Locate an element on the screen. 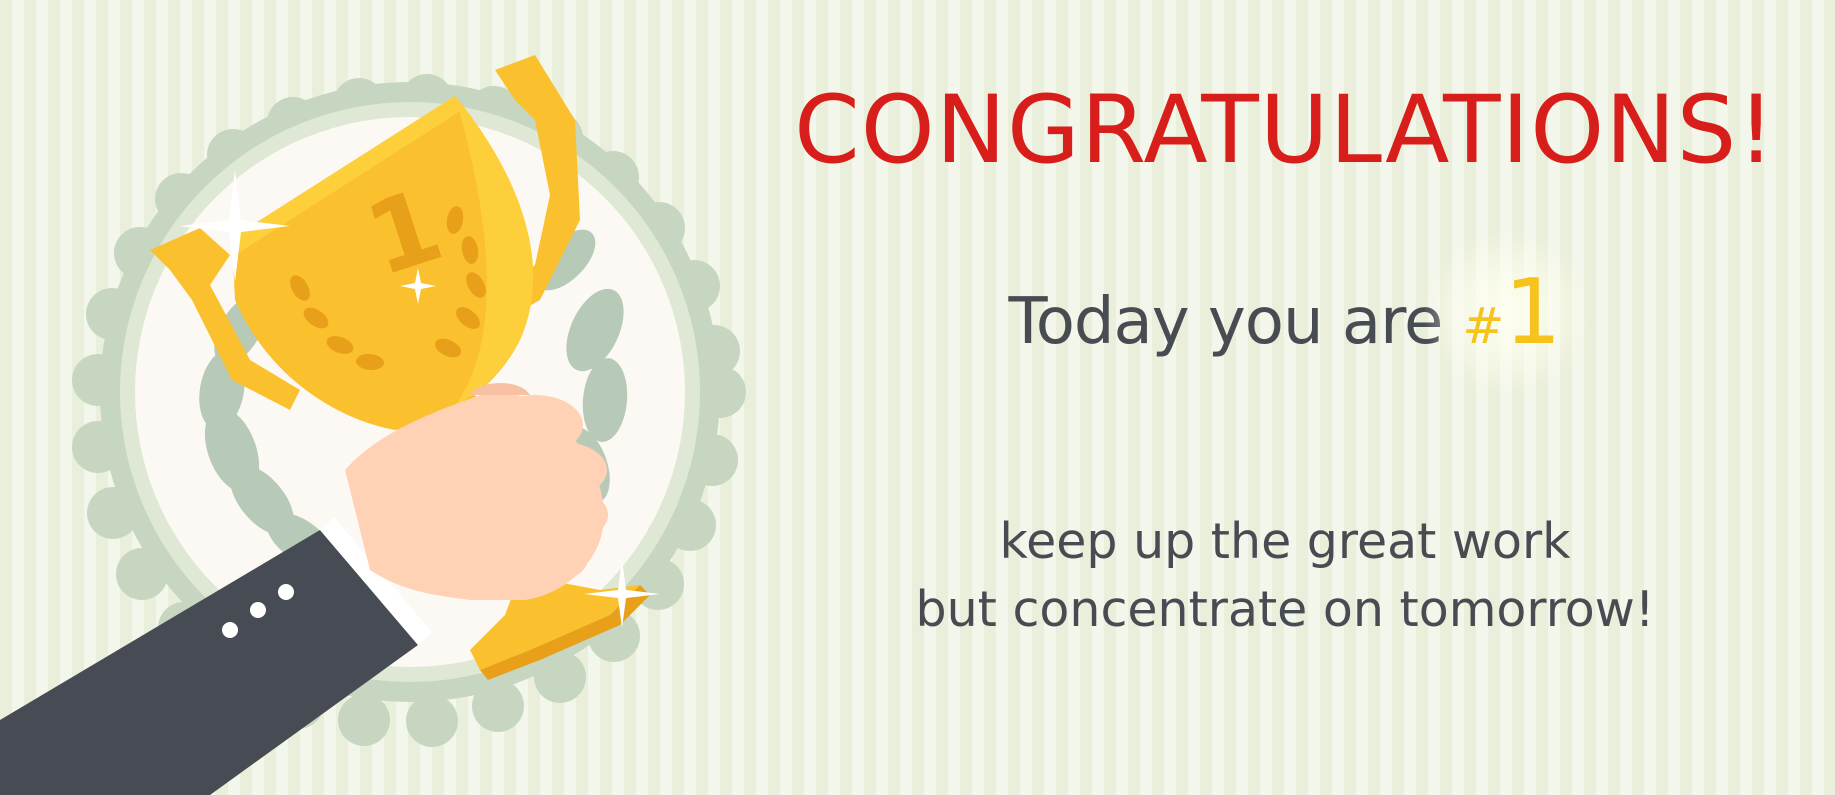 The height and width of the screenshot is (795, 1835). rank-badge: #1 is located at coordinates (1507, 313).